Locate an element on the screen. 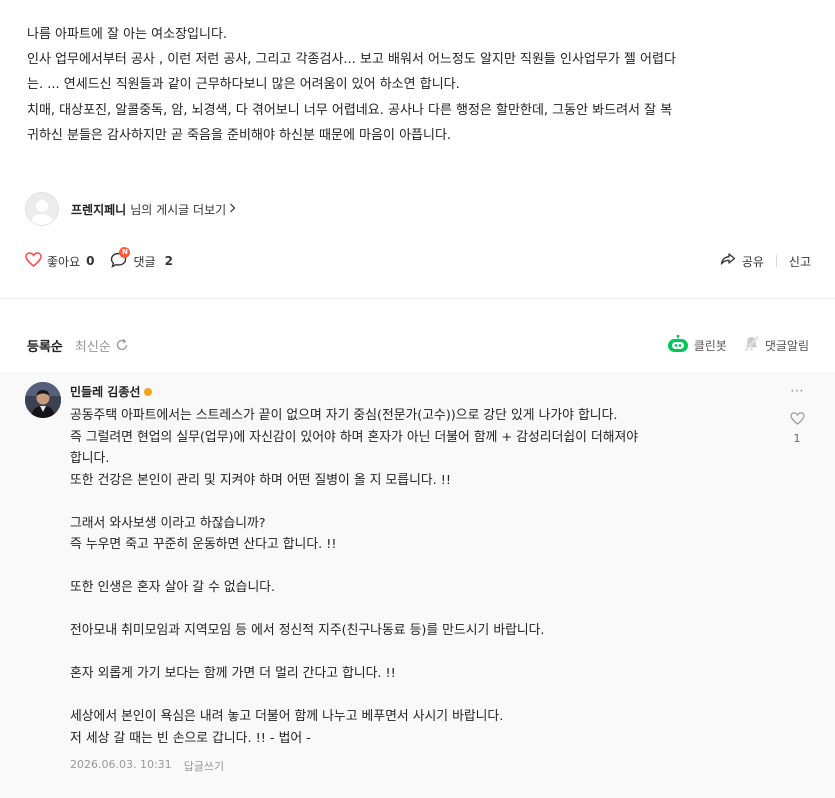 This screenshot has height=798, width=835. bell-off-icon is located at coordinates (751, 345).